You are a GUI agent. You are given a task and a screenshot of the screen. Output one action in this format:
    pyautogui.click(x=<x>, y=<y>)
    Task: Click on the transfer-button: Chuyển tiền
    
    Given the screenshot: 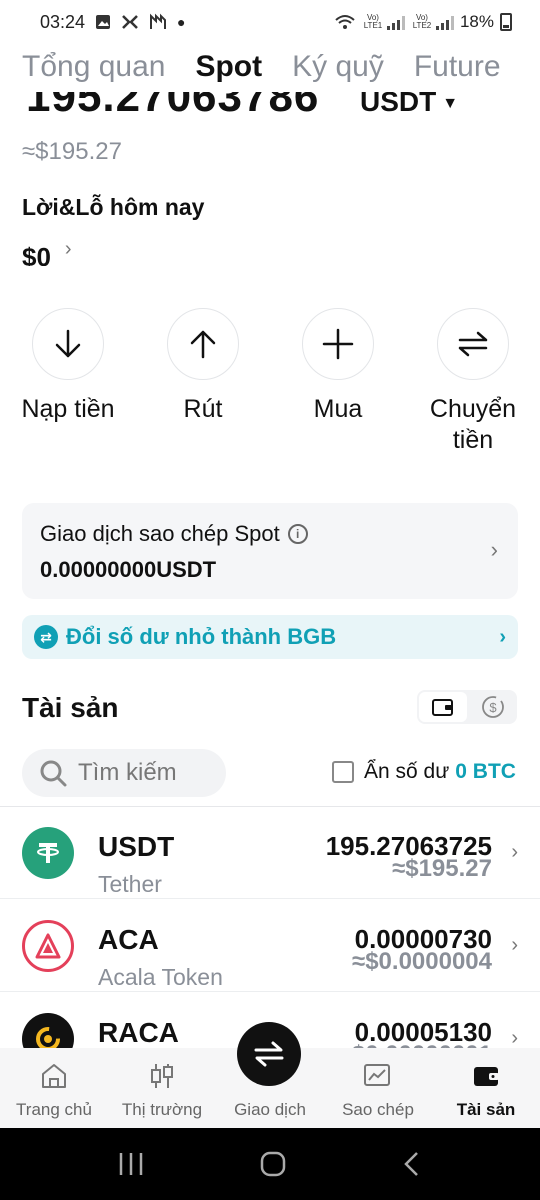 What is the action you would take?
    pyautogui.click(x=471, y=382)
    